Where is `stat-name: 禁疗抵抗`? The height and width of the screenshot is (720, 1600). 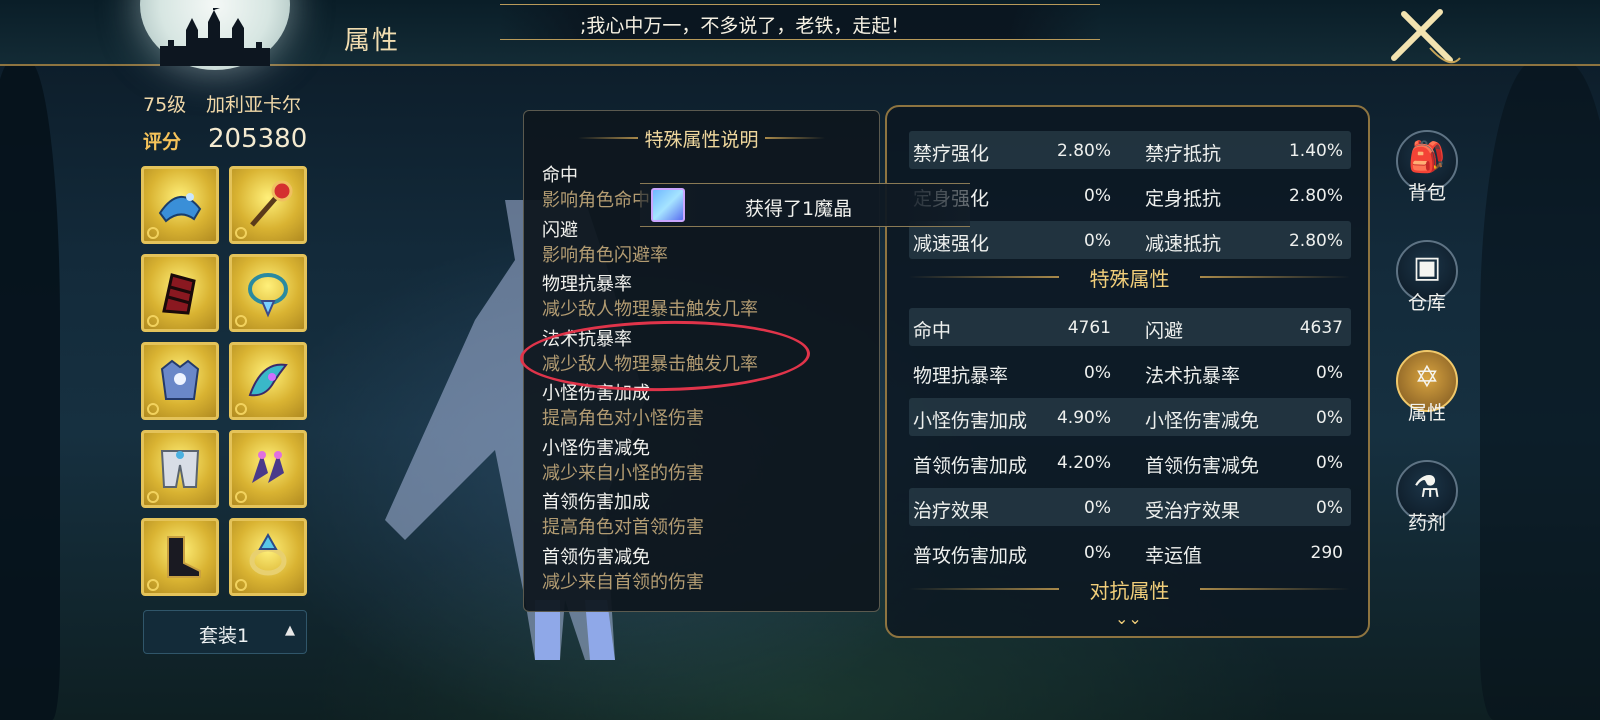
stat-name: 禁疗抵抗 is located at coordinates (1183, 154).